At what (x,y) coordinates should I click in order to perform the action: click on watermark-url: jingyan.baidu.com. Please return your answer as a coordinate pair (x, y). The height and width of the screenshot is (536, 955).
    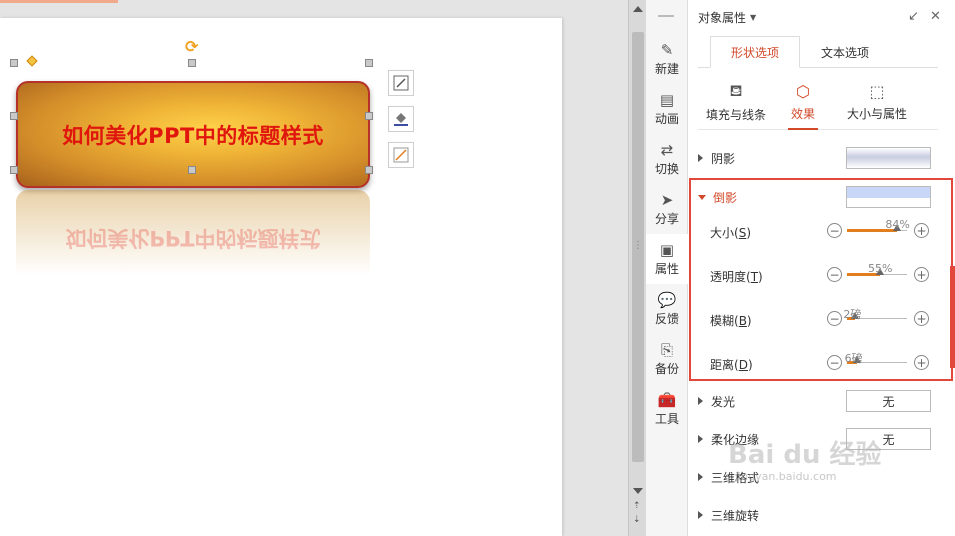
    Looking at the image, I should click on (786, 476).